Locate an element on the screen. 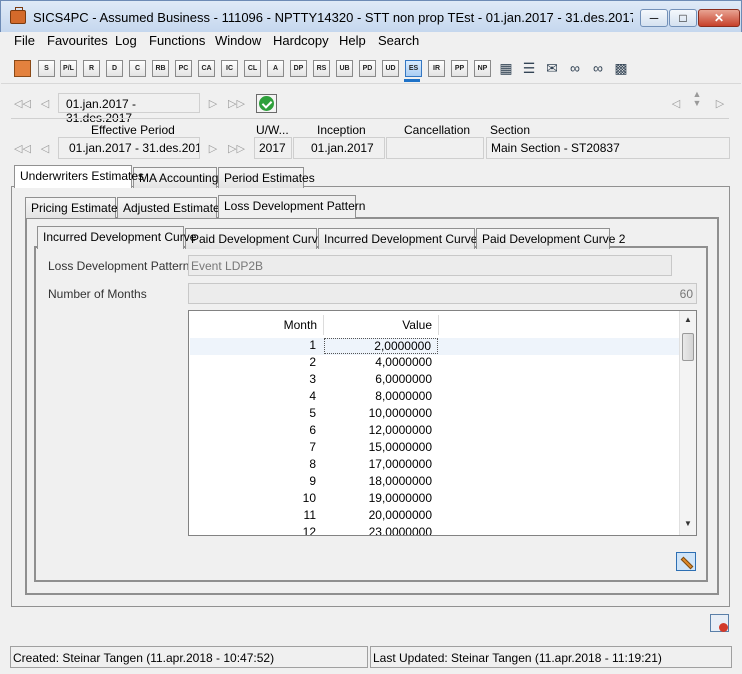  check-ok-icon is located at coordinates (266, 103).